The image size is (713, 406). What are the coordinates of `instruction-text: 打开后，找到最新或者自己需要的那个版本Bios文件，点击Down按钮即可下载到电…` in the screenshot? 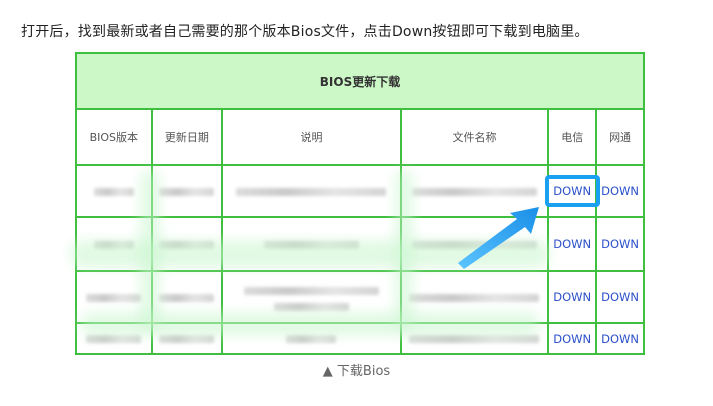 It's located at (305, 32).